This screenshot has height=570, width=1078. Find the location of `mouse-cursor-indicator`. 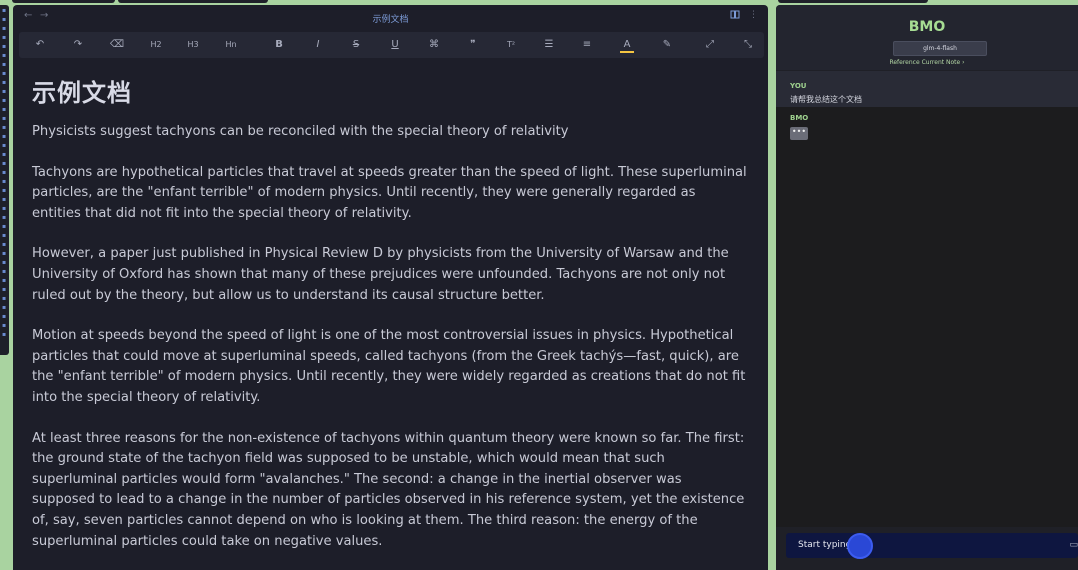

mouse-cursor-indicator is located at coordinates (860, 546).